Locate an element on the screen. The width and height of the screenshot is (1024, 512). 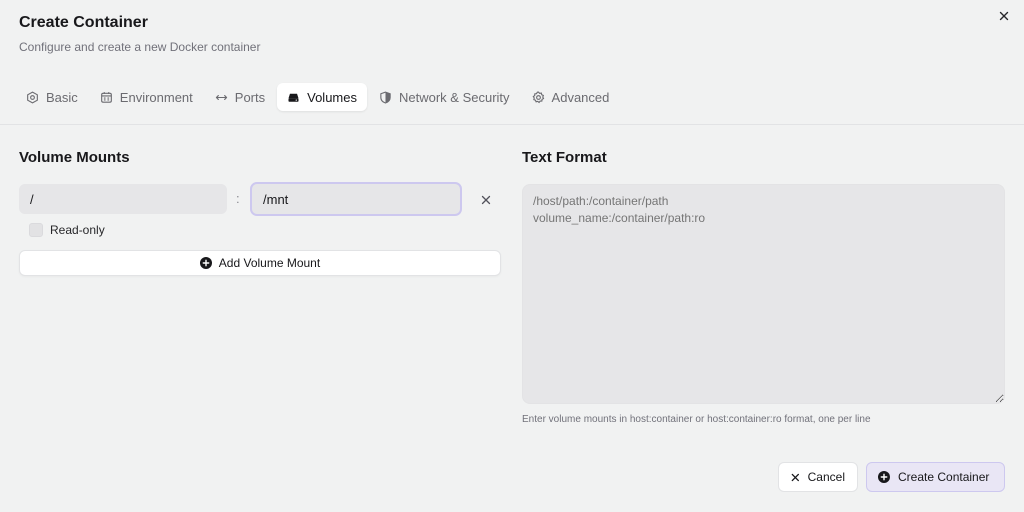
remove-mount-button is located at coordinates (486, 200).